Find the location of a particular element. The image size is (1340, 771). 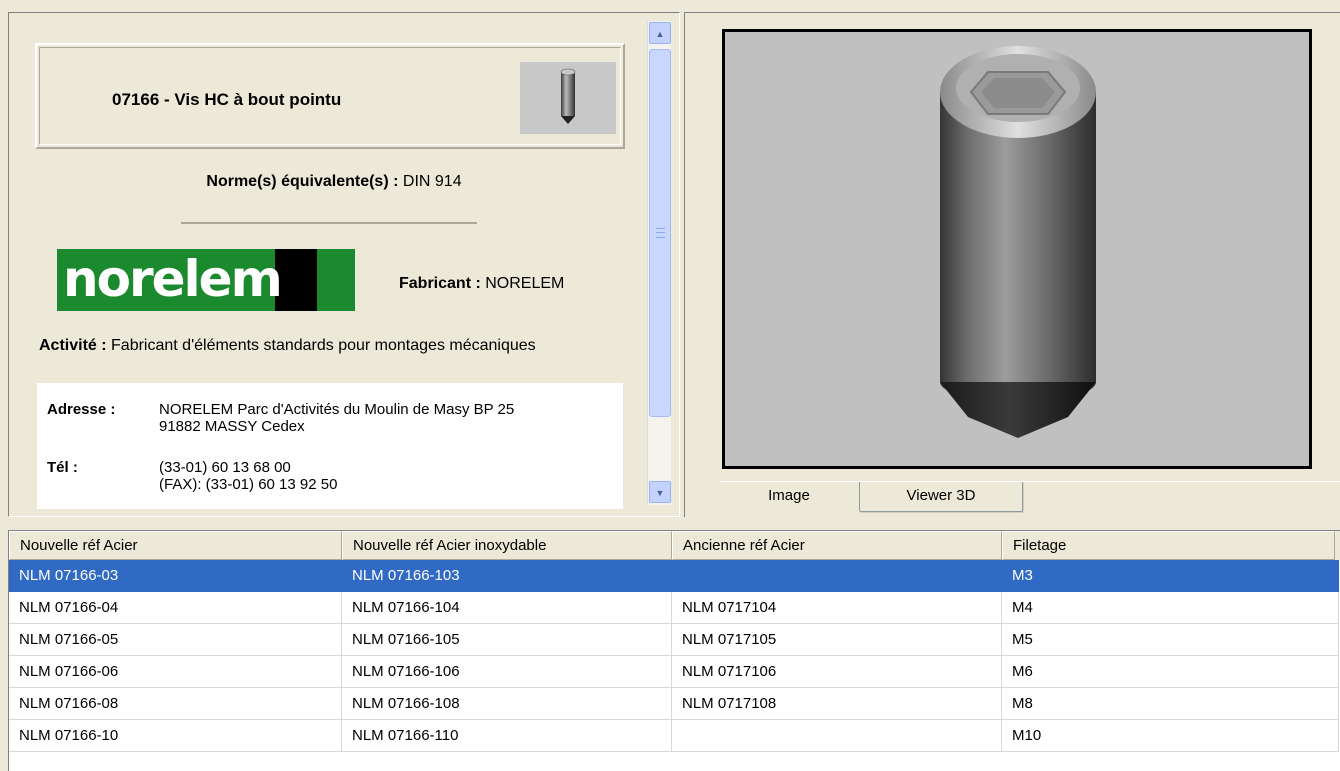

grip-icon is located at coordinates (660, 233).